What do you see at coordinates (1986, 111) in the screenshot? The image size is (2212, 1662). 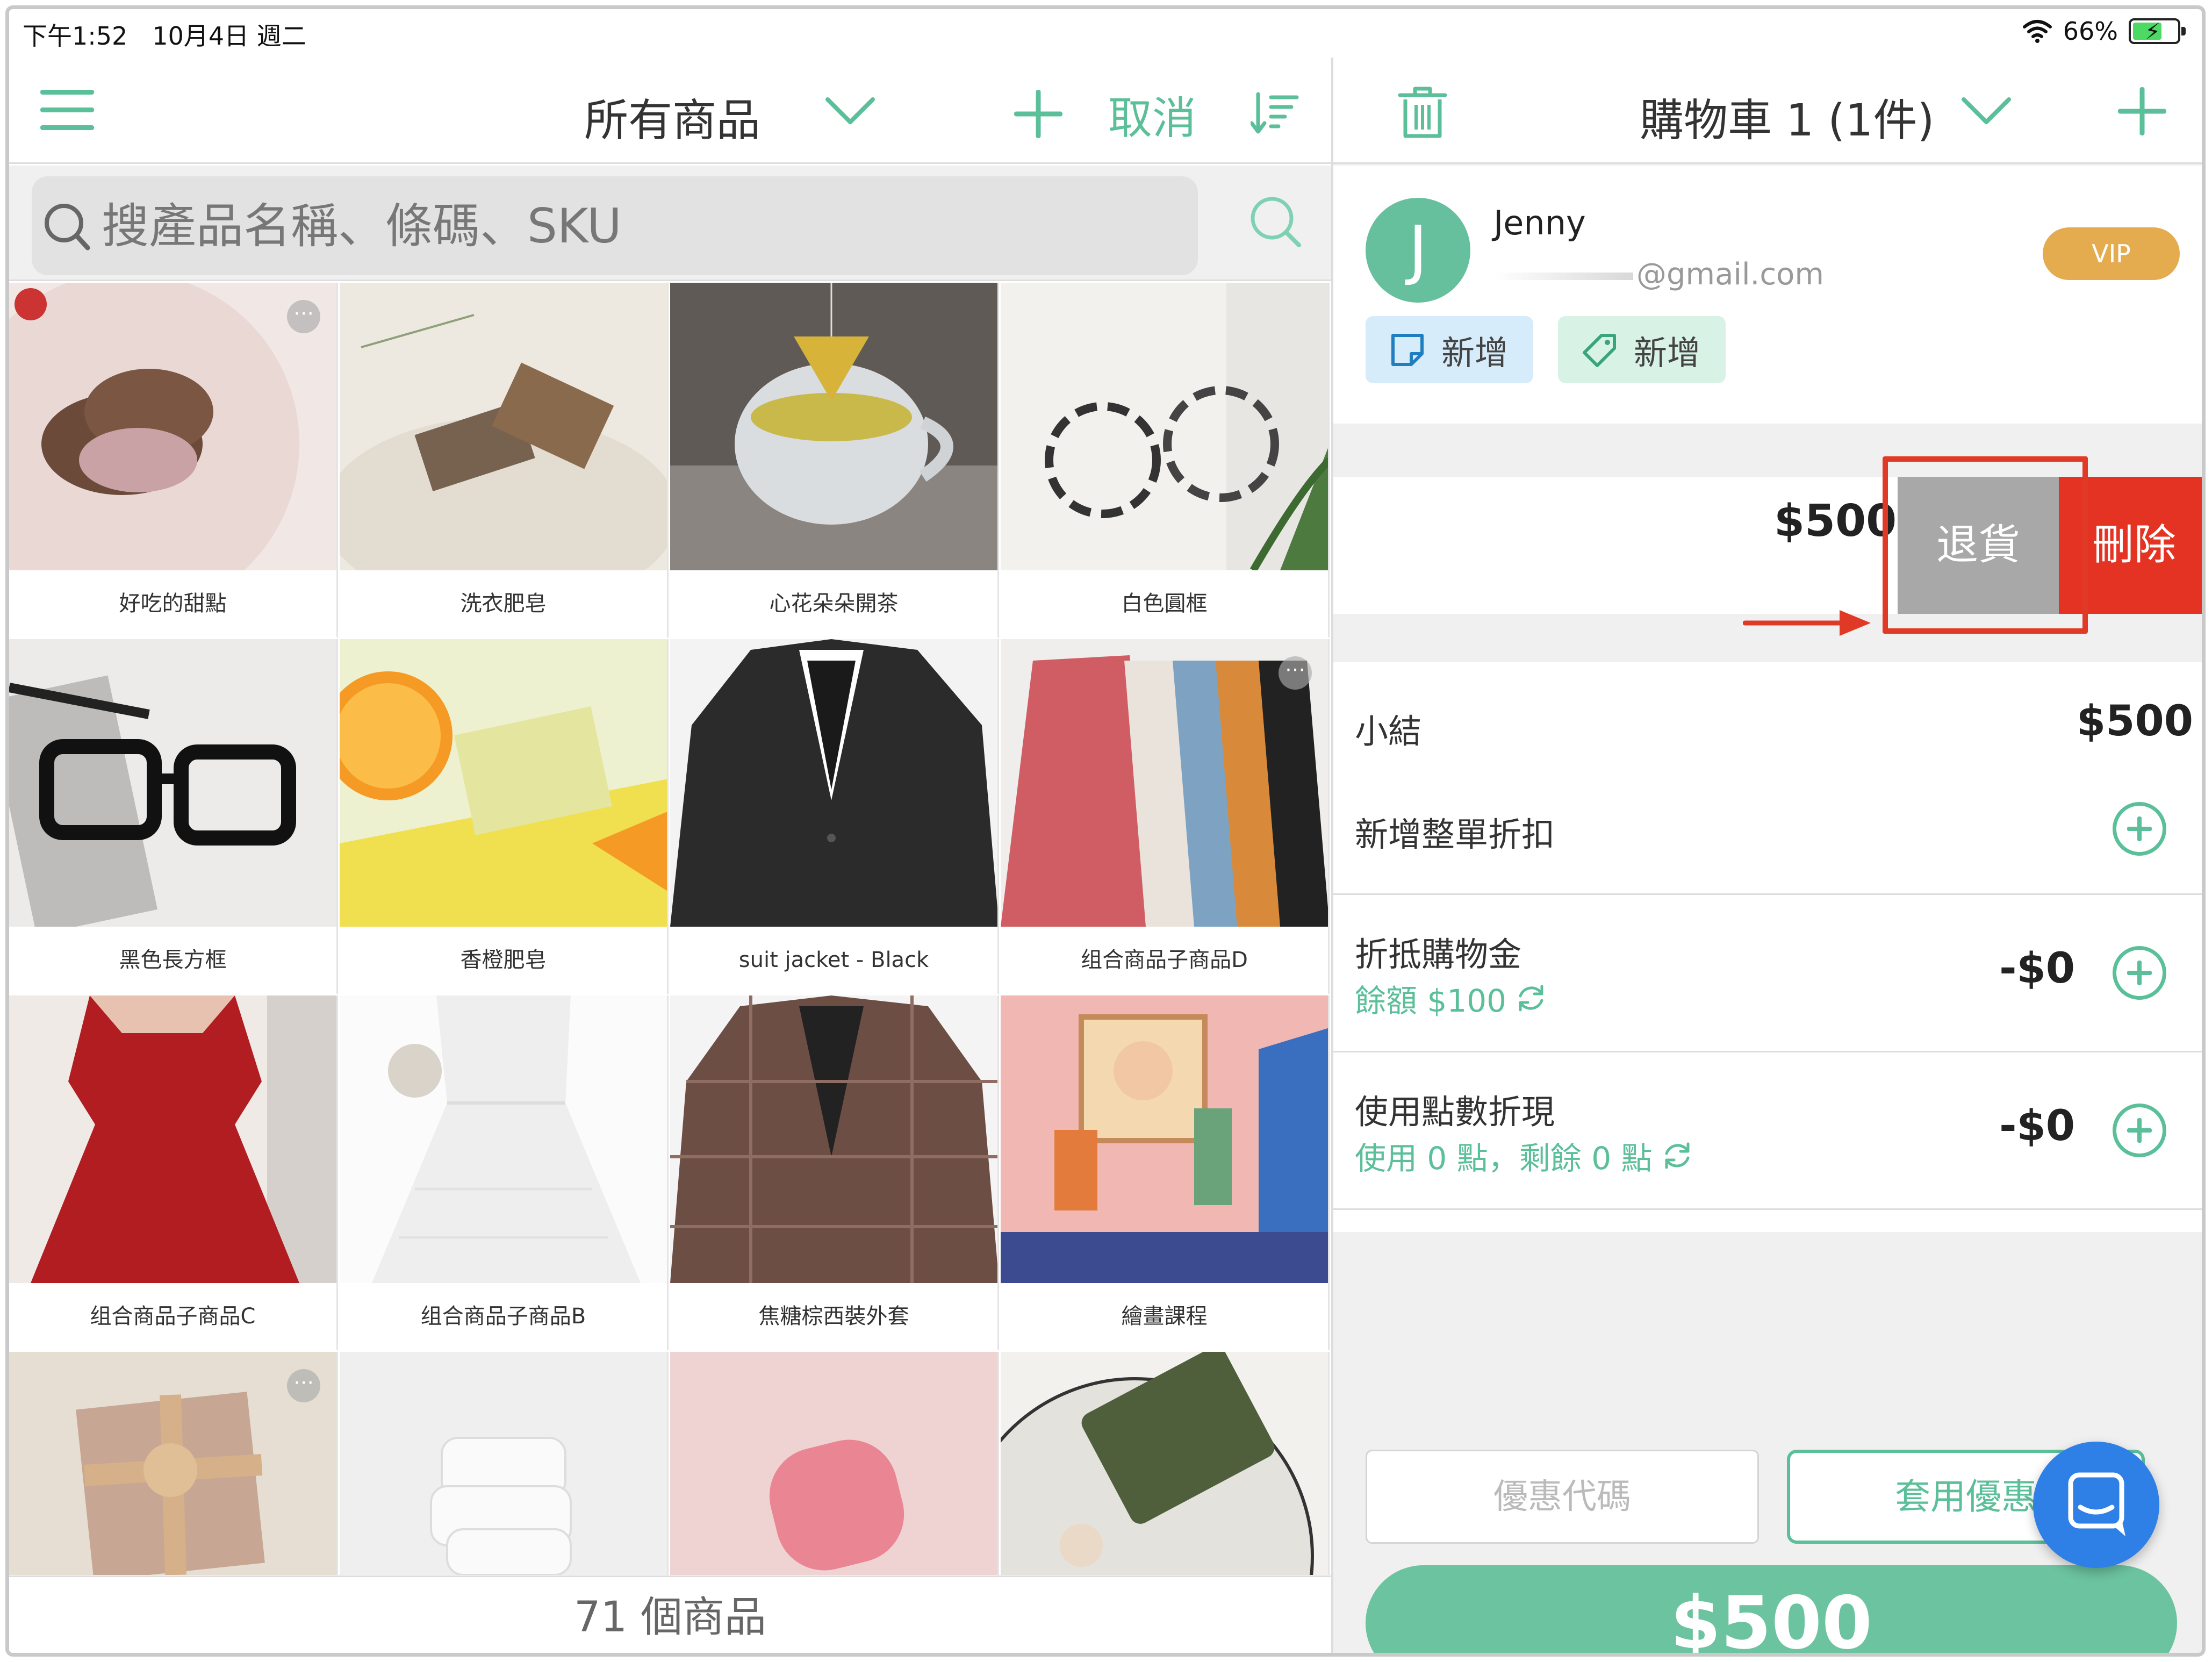 I see `cart-switch-chevron-icon` at bounding box center [1986, 111].